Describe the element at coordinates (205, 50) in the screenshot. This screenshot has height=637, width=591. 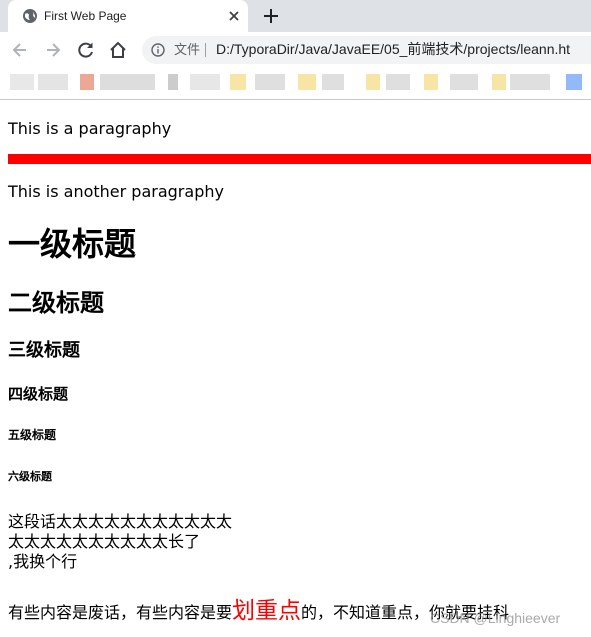
I see `address-separator` at that location.